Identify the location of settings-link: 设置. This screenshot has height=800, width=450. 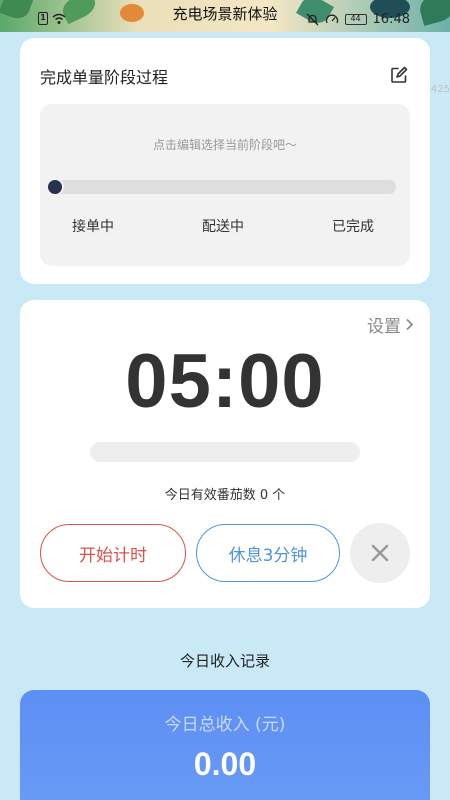
(390, 324).